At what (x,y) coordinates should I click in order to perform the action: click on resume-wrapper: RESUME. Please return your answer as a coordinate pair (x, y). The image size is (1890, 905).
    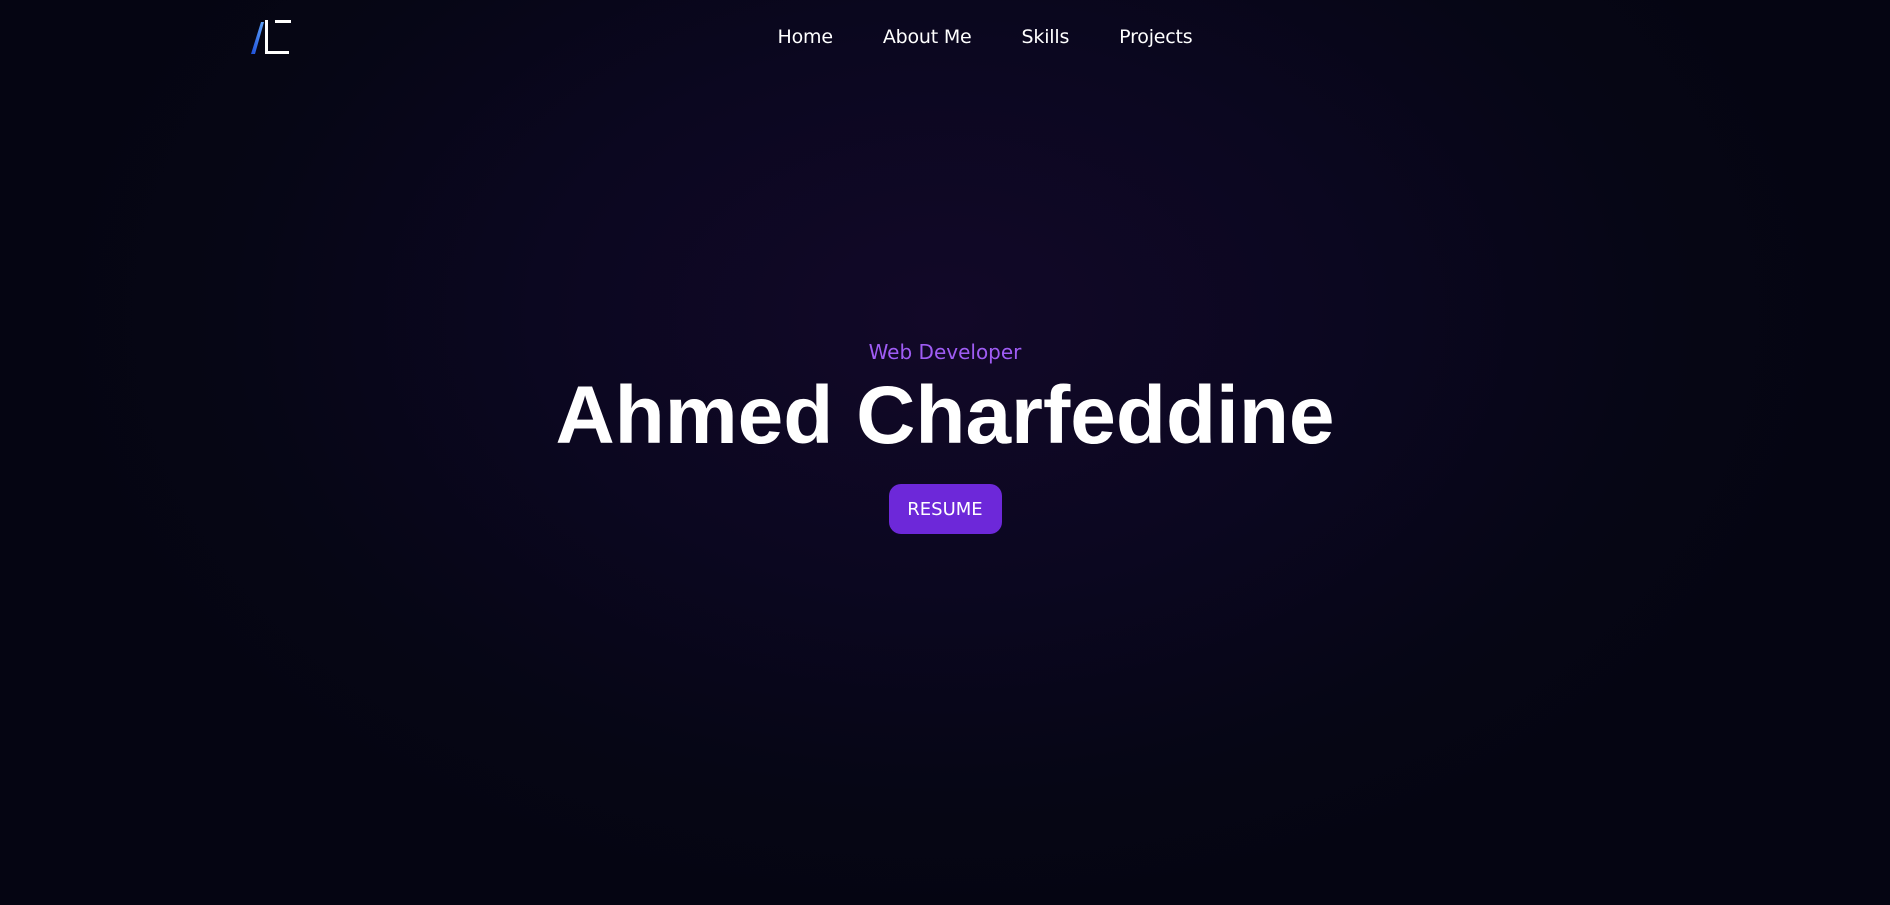
    Looking at the image, I should click on (945, 509).